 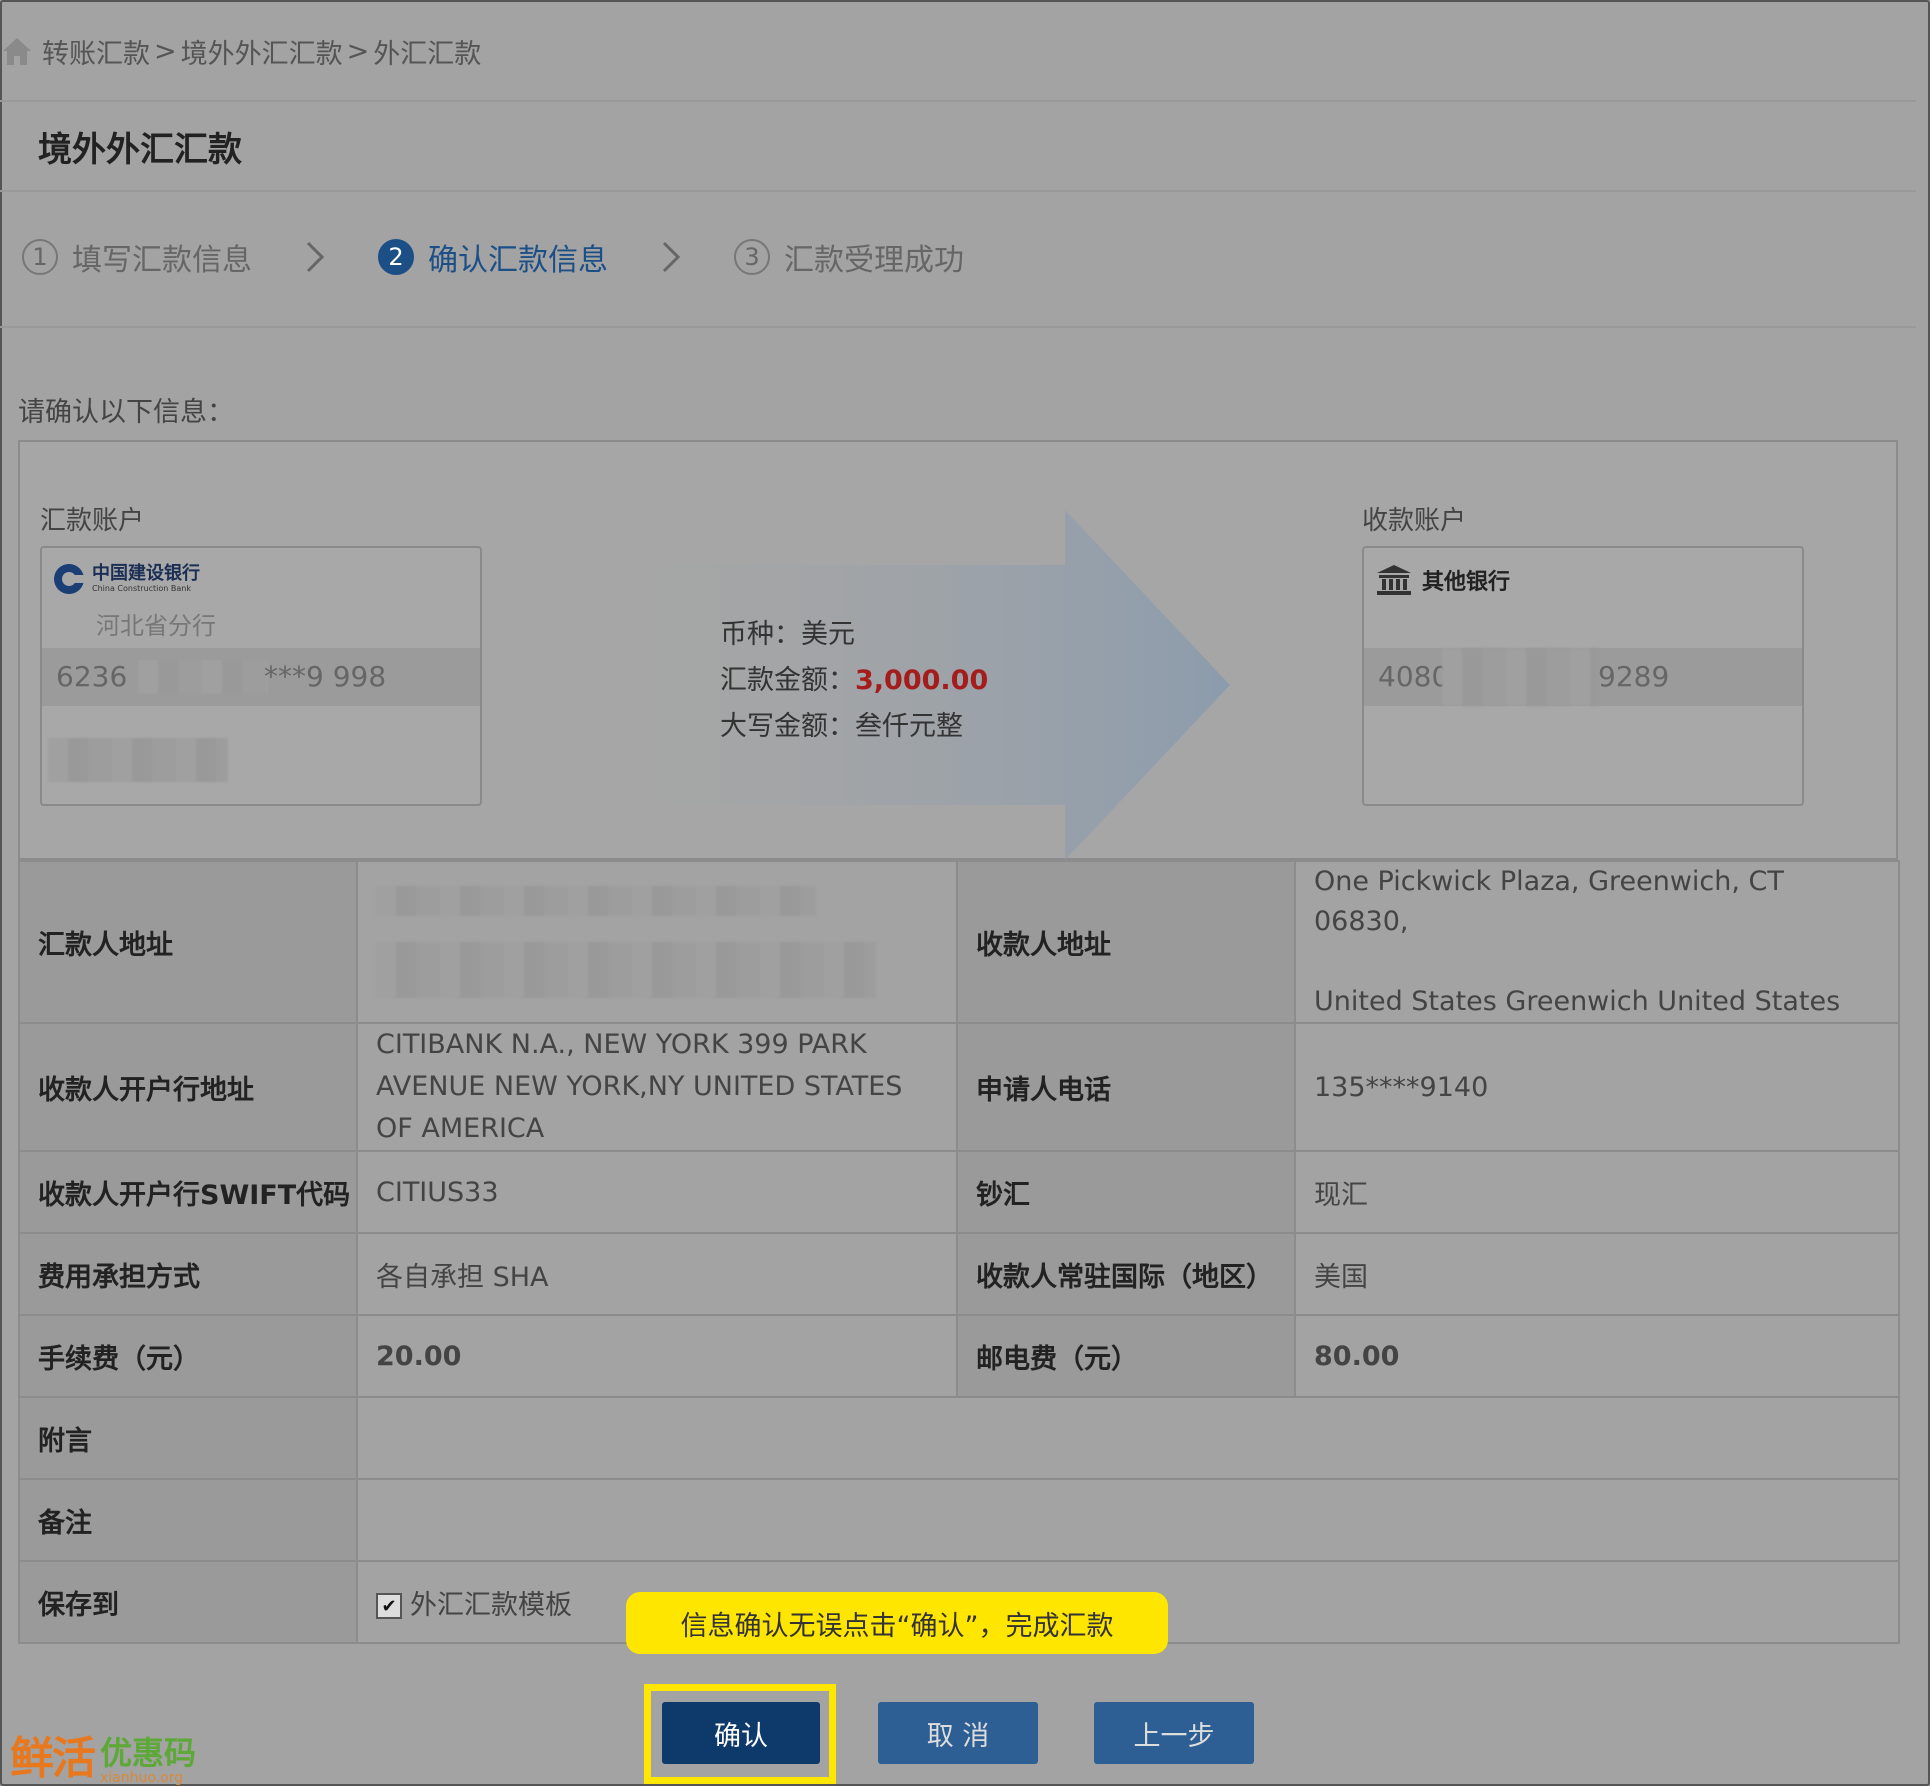 I want to click on table-row: 手续费（元） 20.00 邮电费（元） 80.00, so click(x=959, y=1356).